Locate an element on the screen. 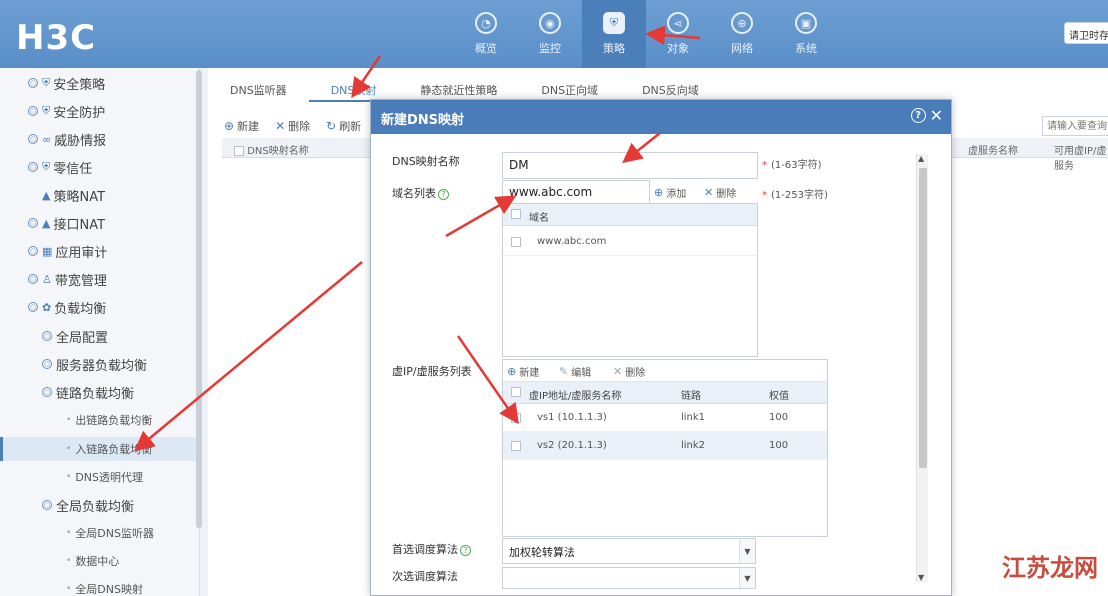 Image resolution: width=1108 pixels, height=596 pixels. sidebar-item: ○ ∞ 威胁情报 is located at coordinates (98, 139).